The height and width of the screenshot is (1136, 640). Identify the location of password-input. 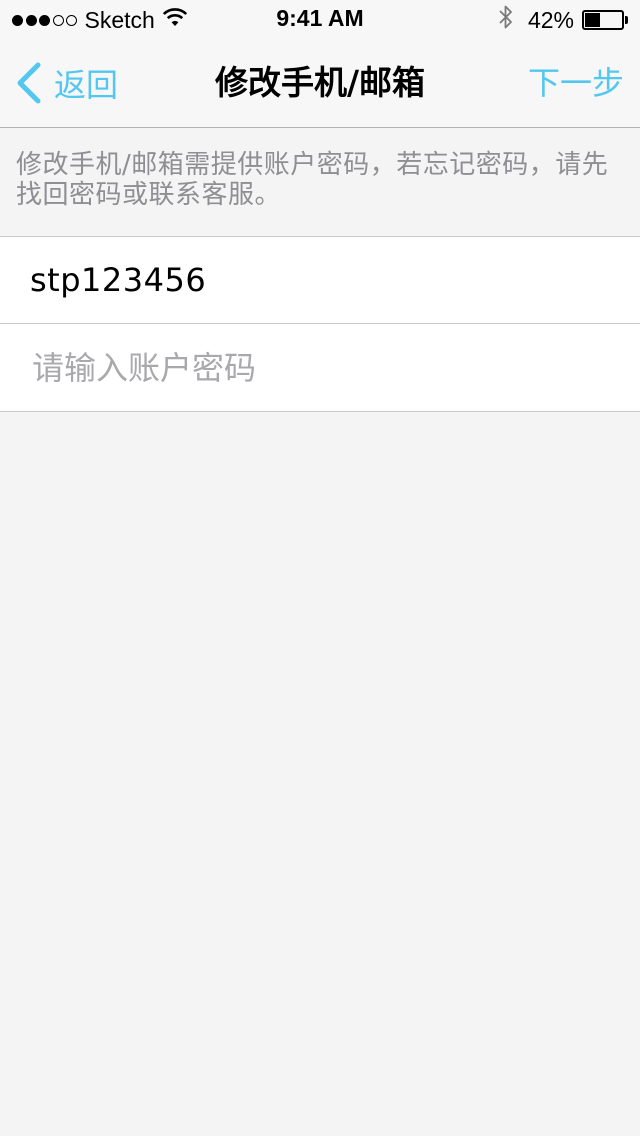
(322, 367).